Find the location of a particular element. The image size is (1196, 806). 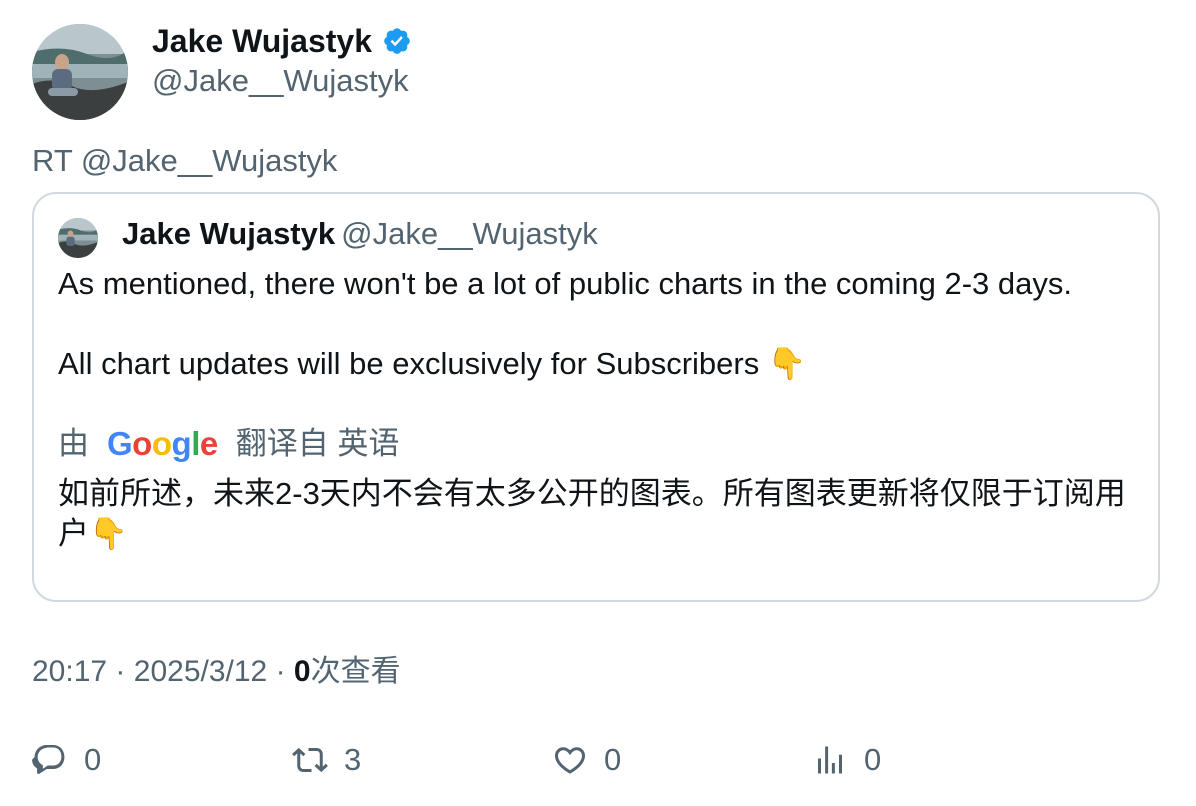

quoted-header: Jake Wujastyk @Jake__Wujastyk is located at coordinates (360, 234).